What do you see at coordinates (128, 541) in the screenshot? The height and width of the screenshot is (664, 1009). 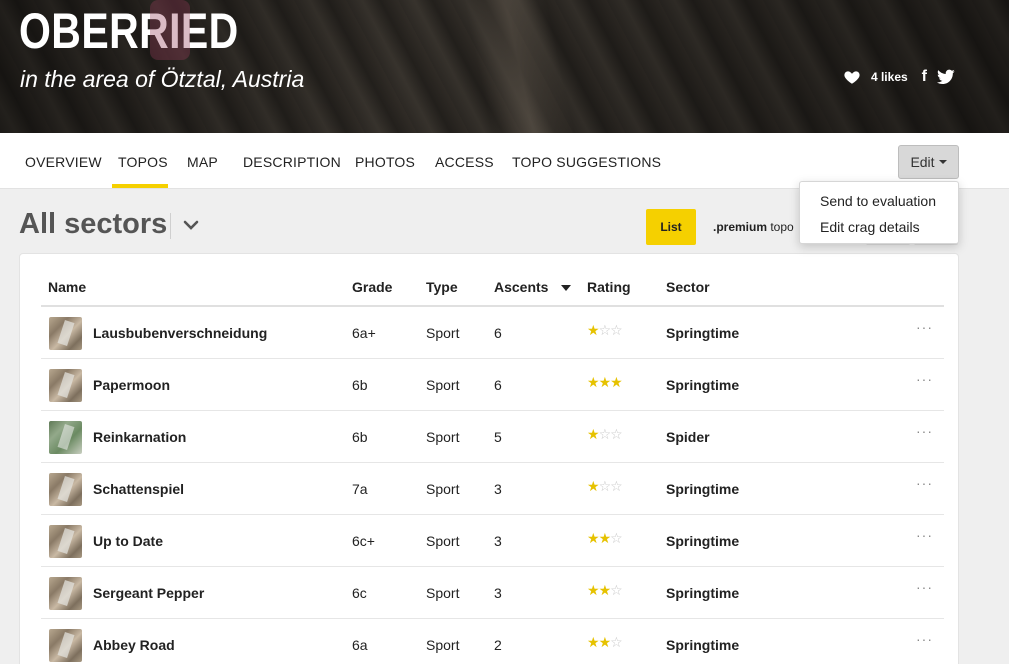 I see `route-name: Up to Date` at bounding box center [128, 541].